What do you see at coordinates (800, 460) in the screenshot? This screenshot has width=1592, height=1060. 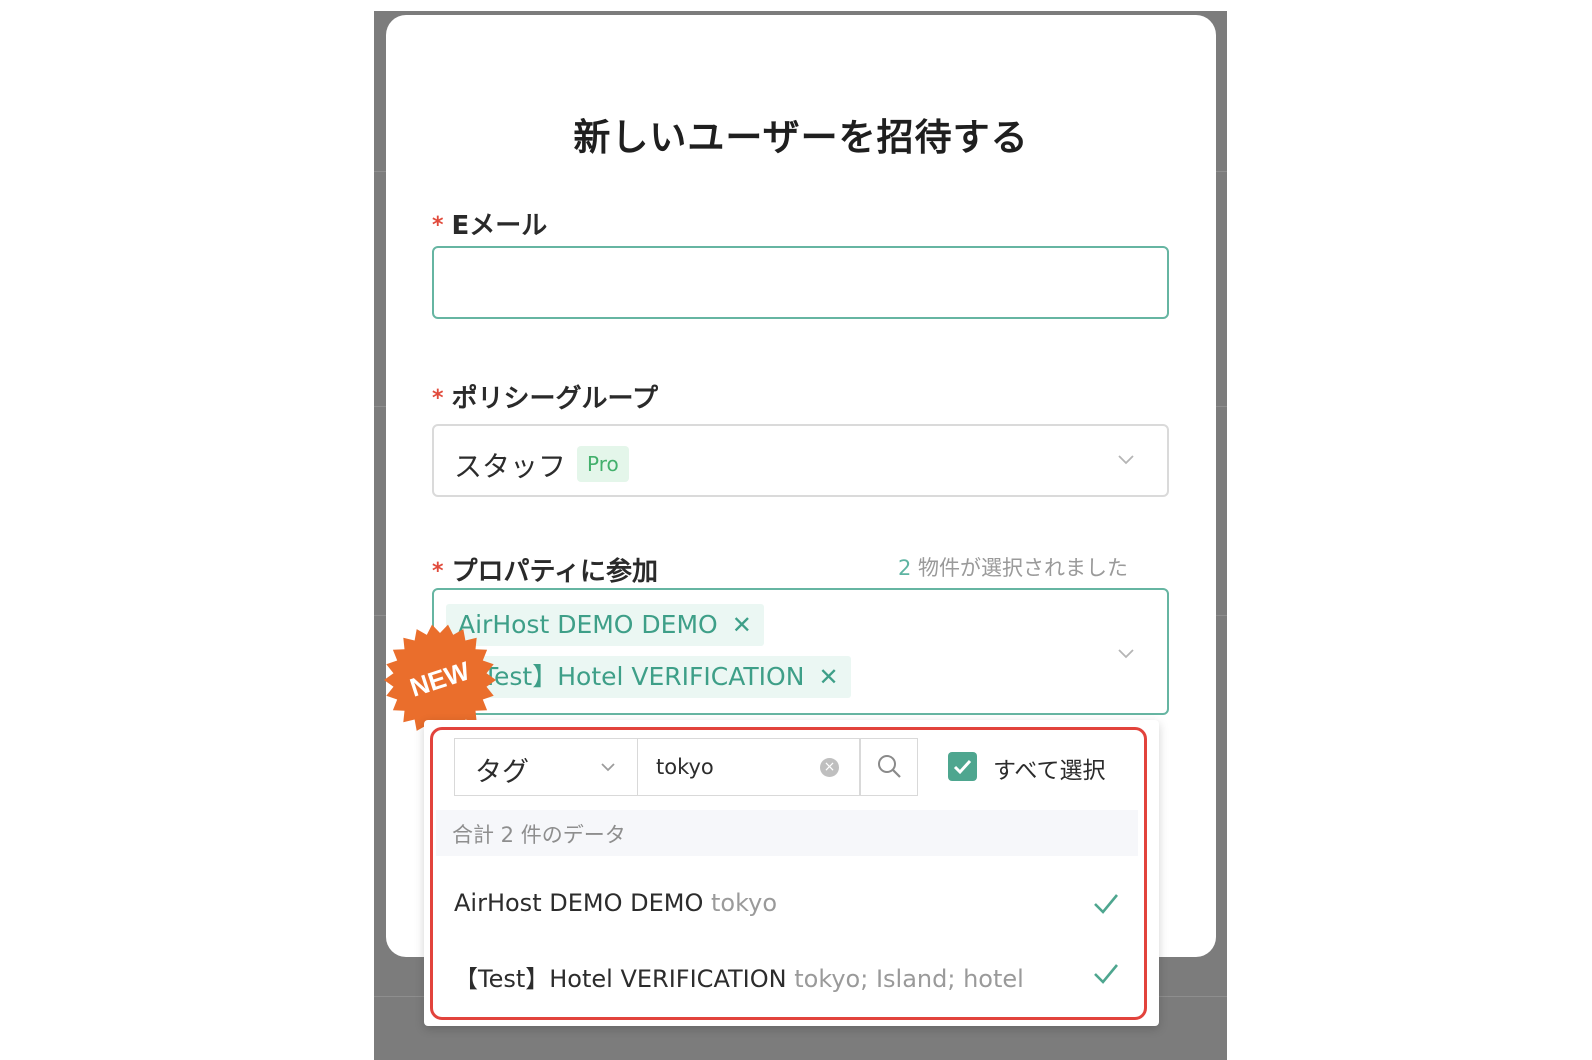 I see `policy-group-select: スタッフ Pro` at bounding box center [800, 460].